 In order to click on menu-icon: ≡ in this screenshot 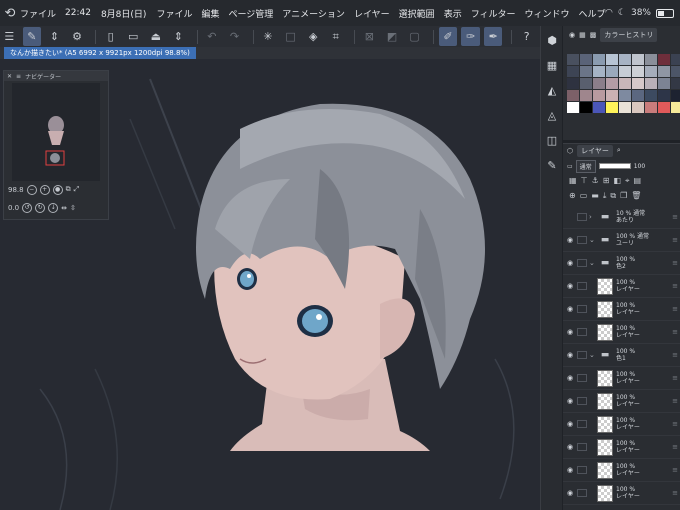, I will do `click(18, 76)`.